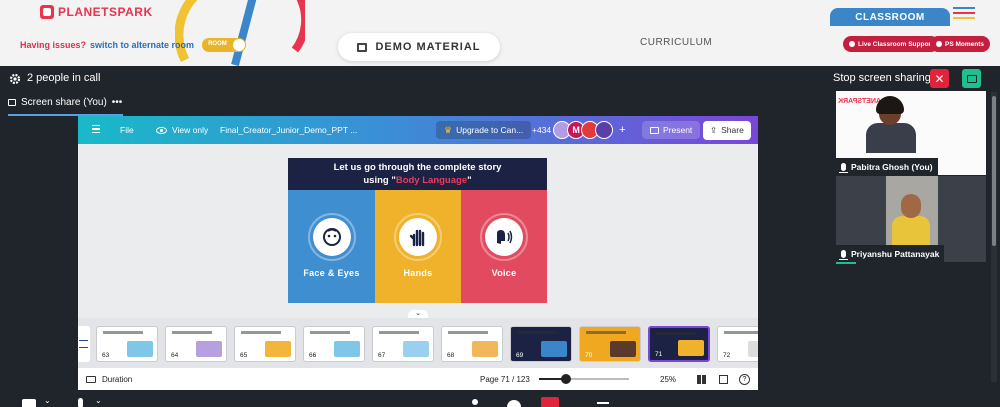 The image size is (1000, 407). I want to click on more-options-icon: •••, so click(117, 102).